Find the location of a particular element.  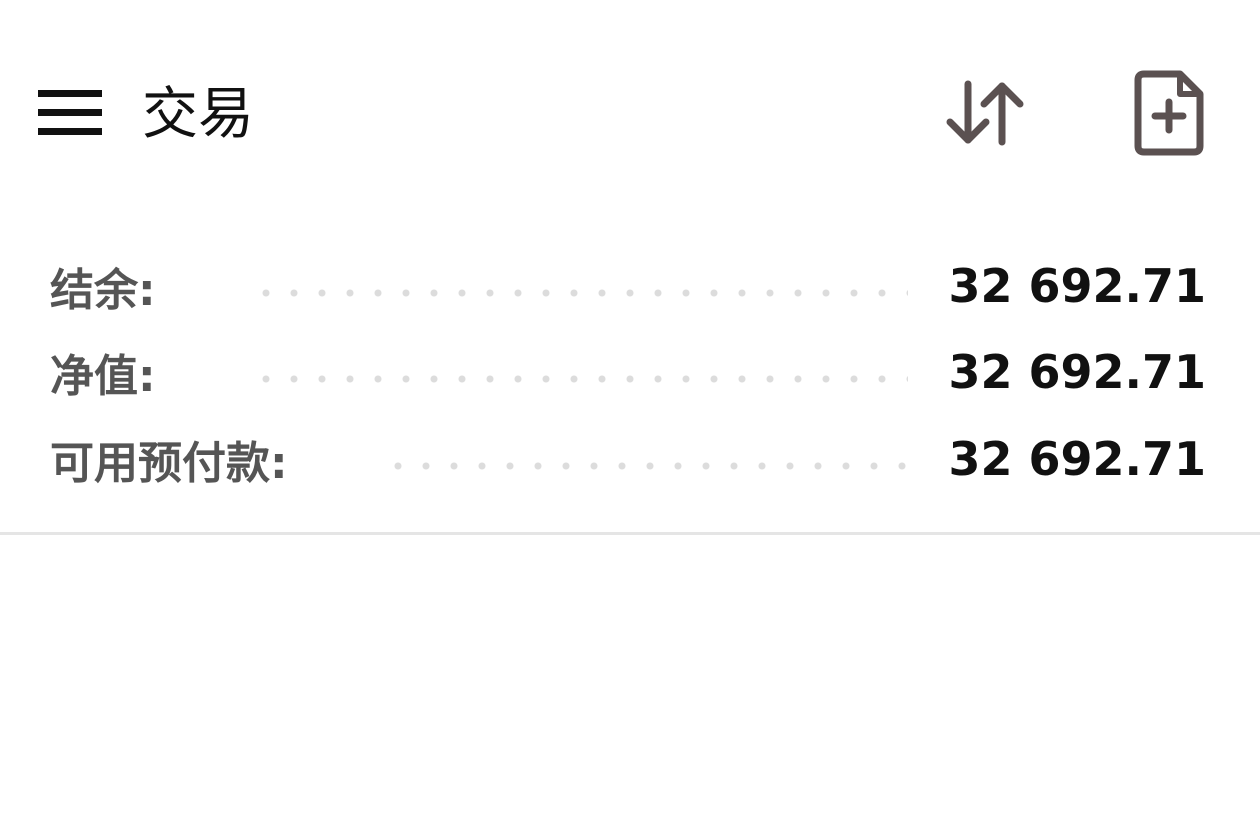

summary-row-free-margin: 可用预付款: 32 692.71 is located at coordinates (628, 459).